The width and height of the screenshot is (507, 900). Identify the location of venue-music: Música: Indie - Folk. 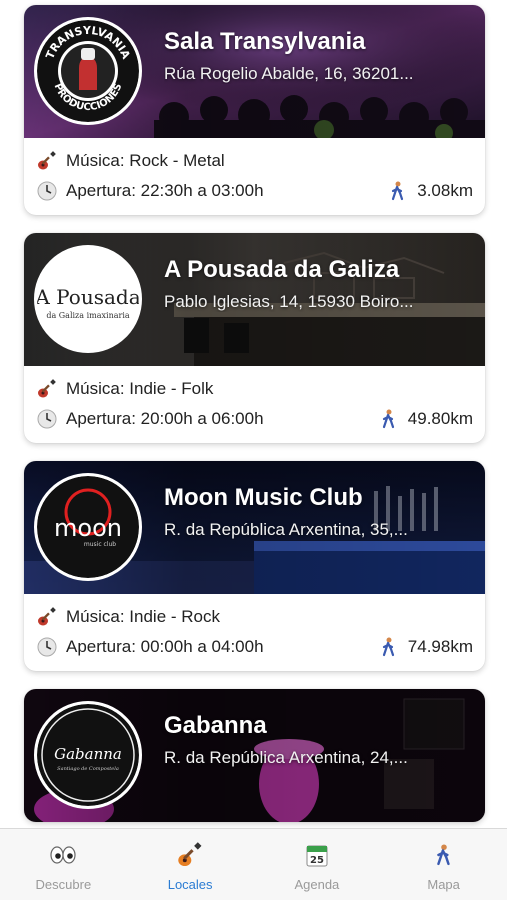
(140, 388).